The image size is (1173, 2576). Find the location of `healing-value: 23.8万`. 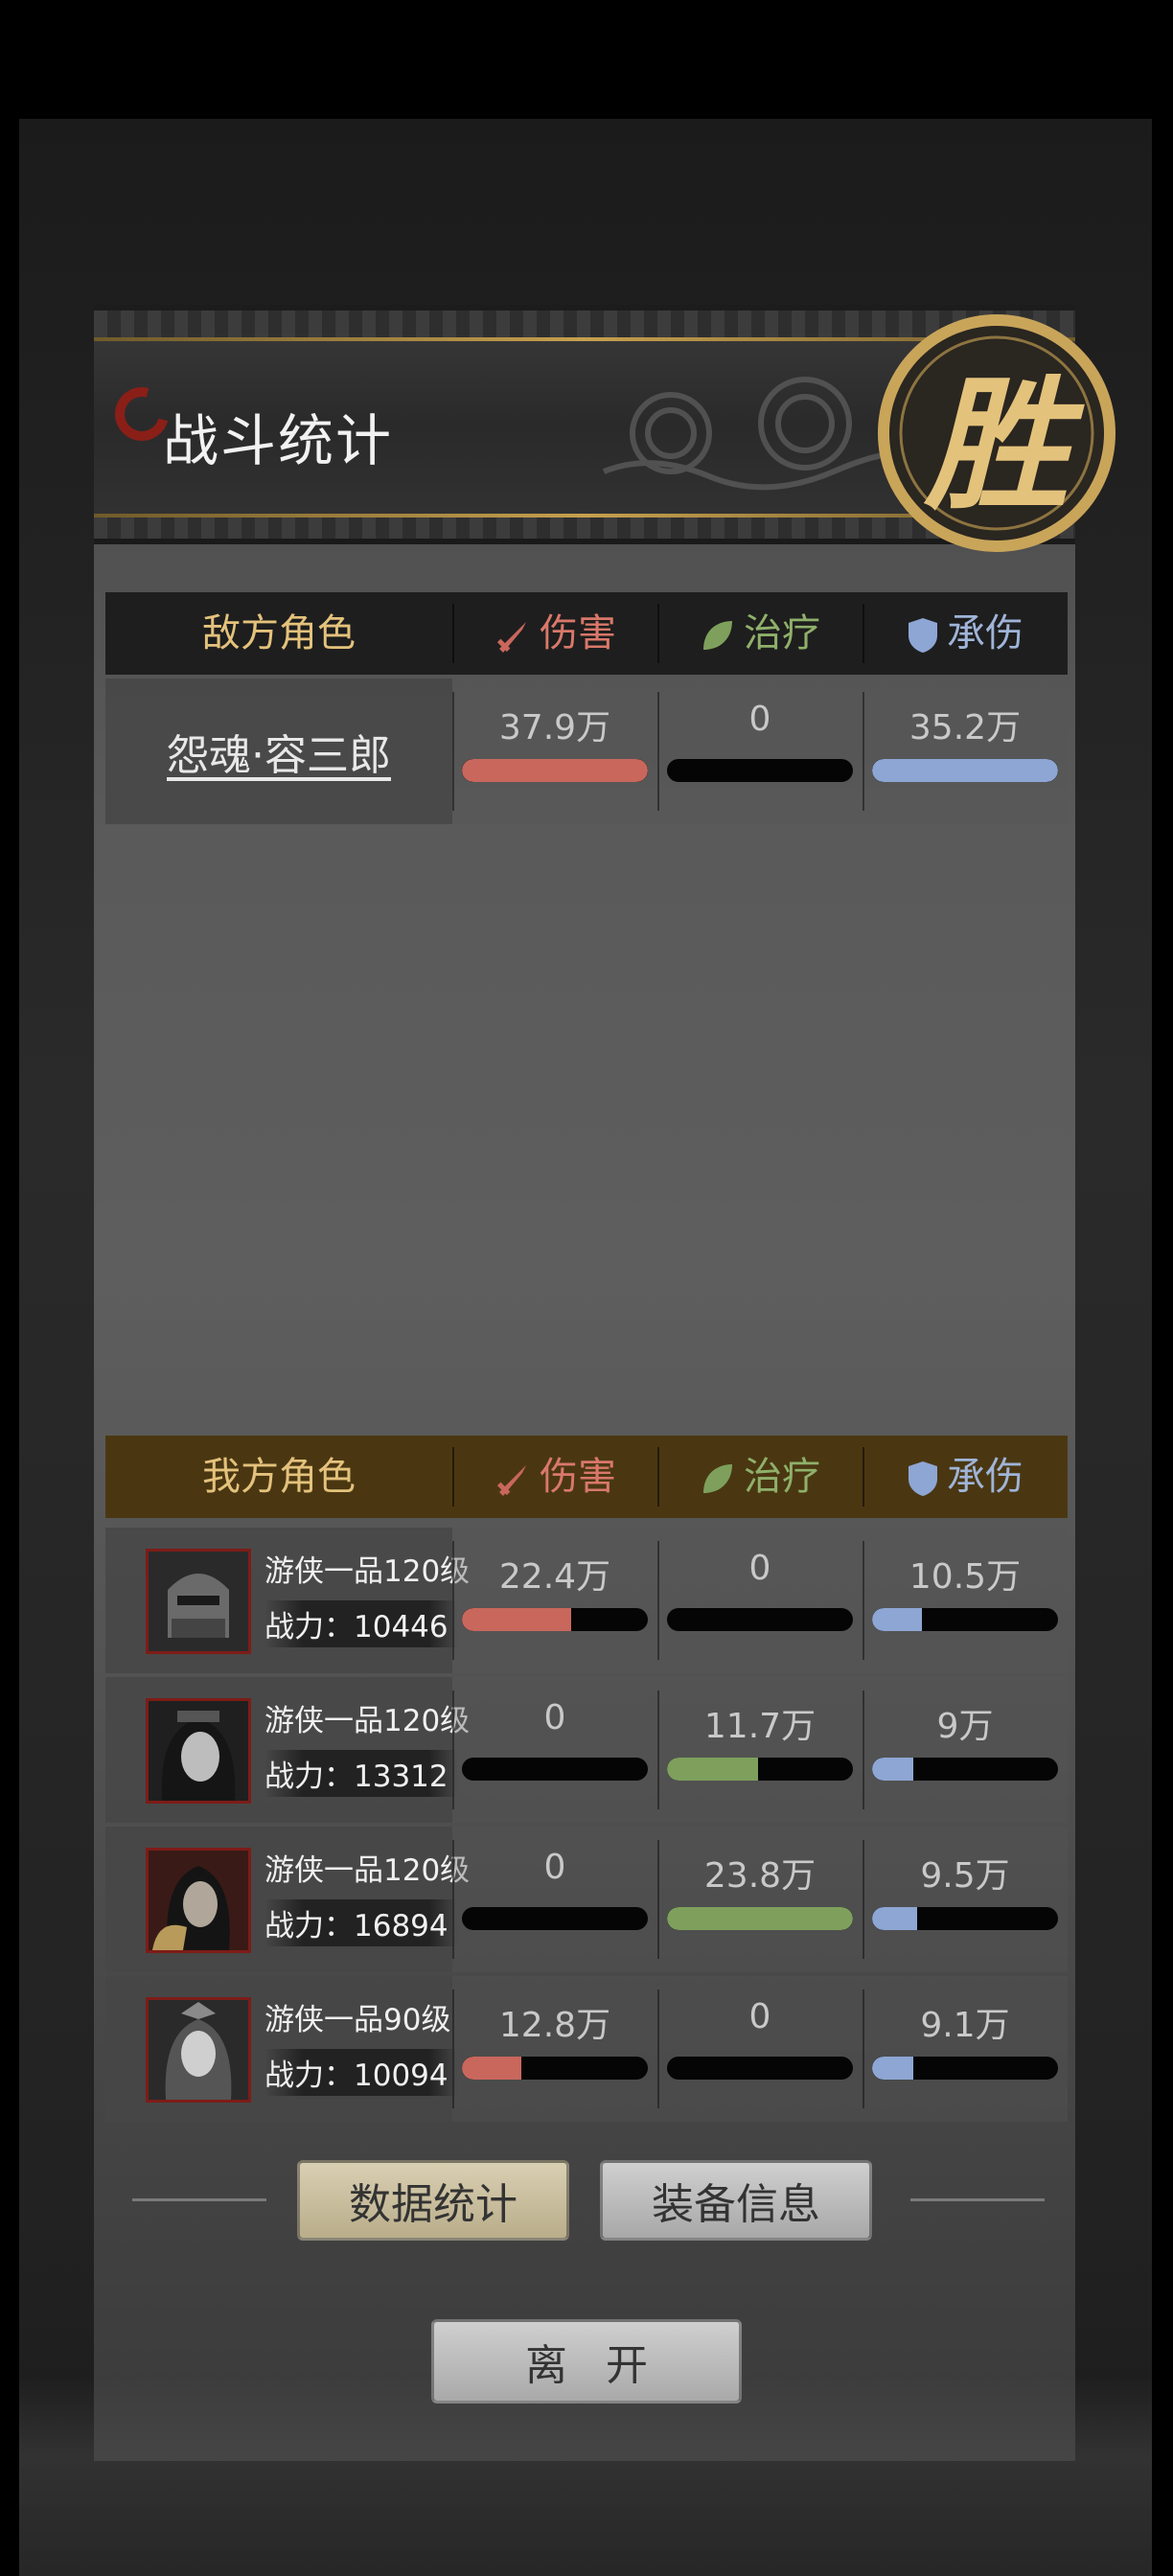

healing-value: 23.8万 is located at coordinates (759, 1876).